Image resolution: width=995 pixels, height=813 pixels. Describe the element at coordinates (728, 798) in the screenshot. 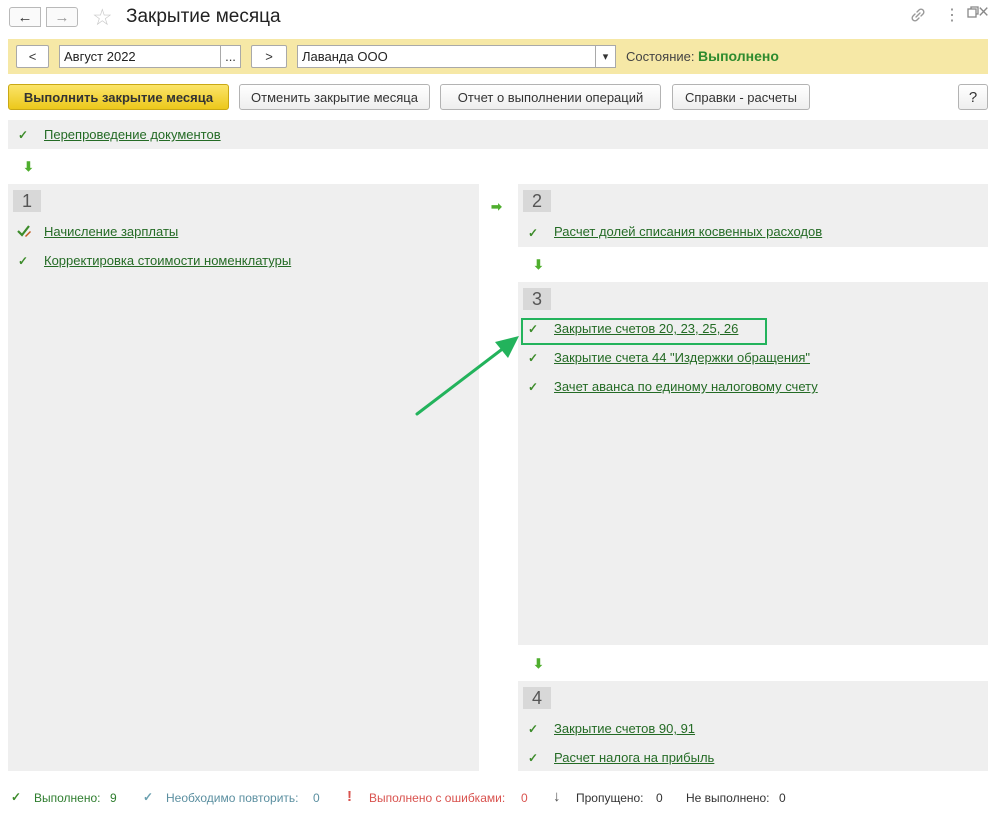

I see `not-done-label: Не выполнено:` at that location.